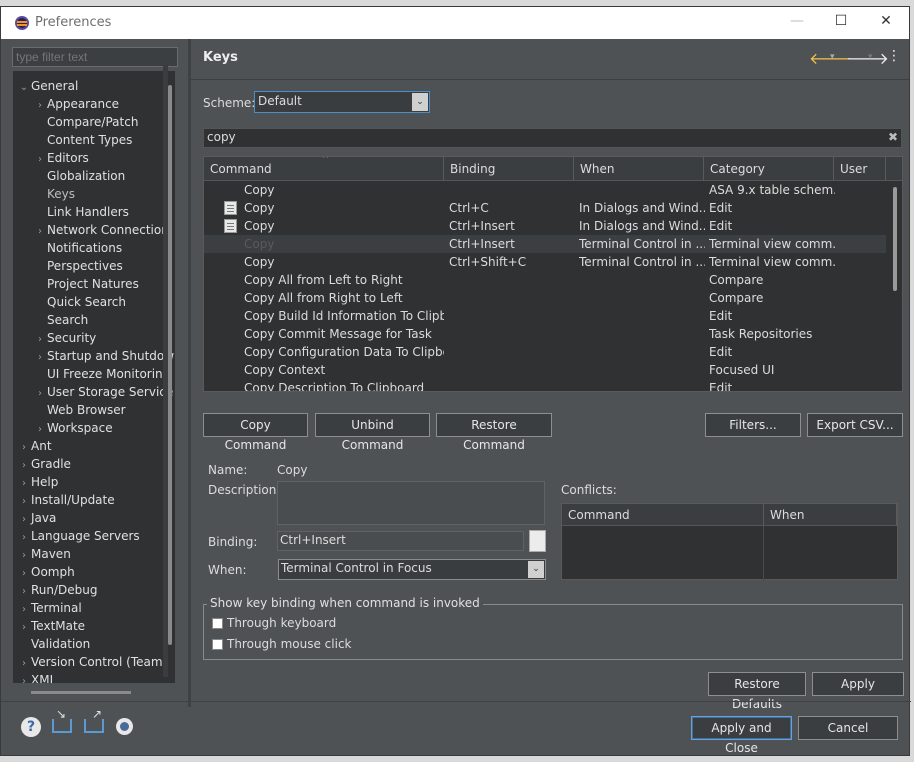  Describe the element at coordinates (31, 727) in the screenshot. I see `help-icon: ?` at that location.